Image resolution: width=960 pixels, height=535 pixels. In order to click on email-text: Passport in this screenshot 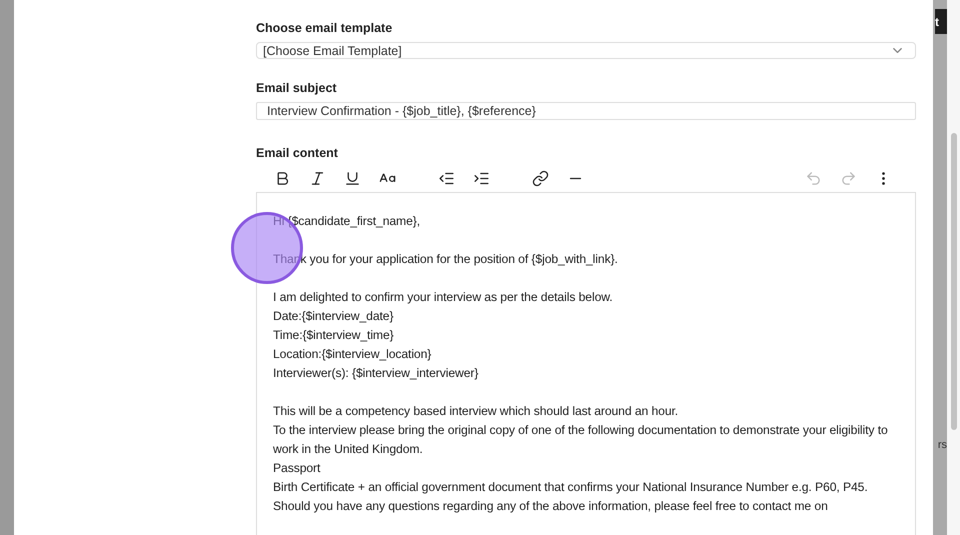, I will do `click(297, 468)`.